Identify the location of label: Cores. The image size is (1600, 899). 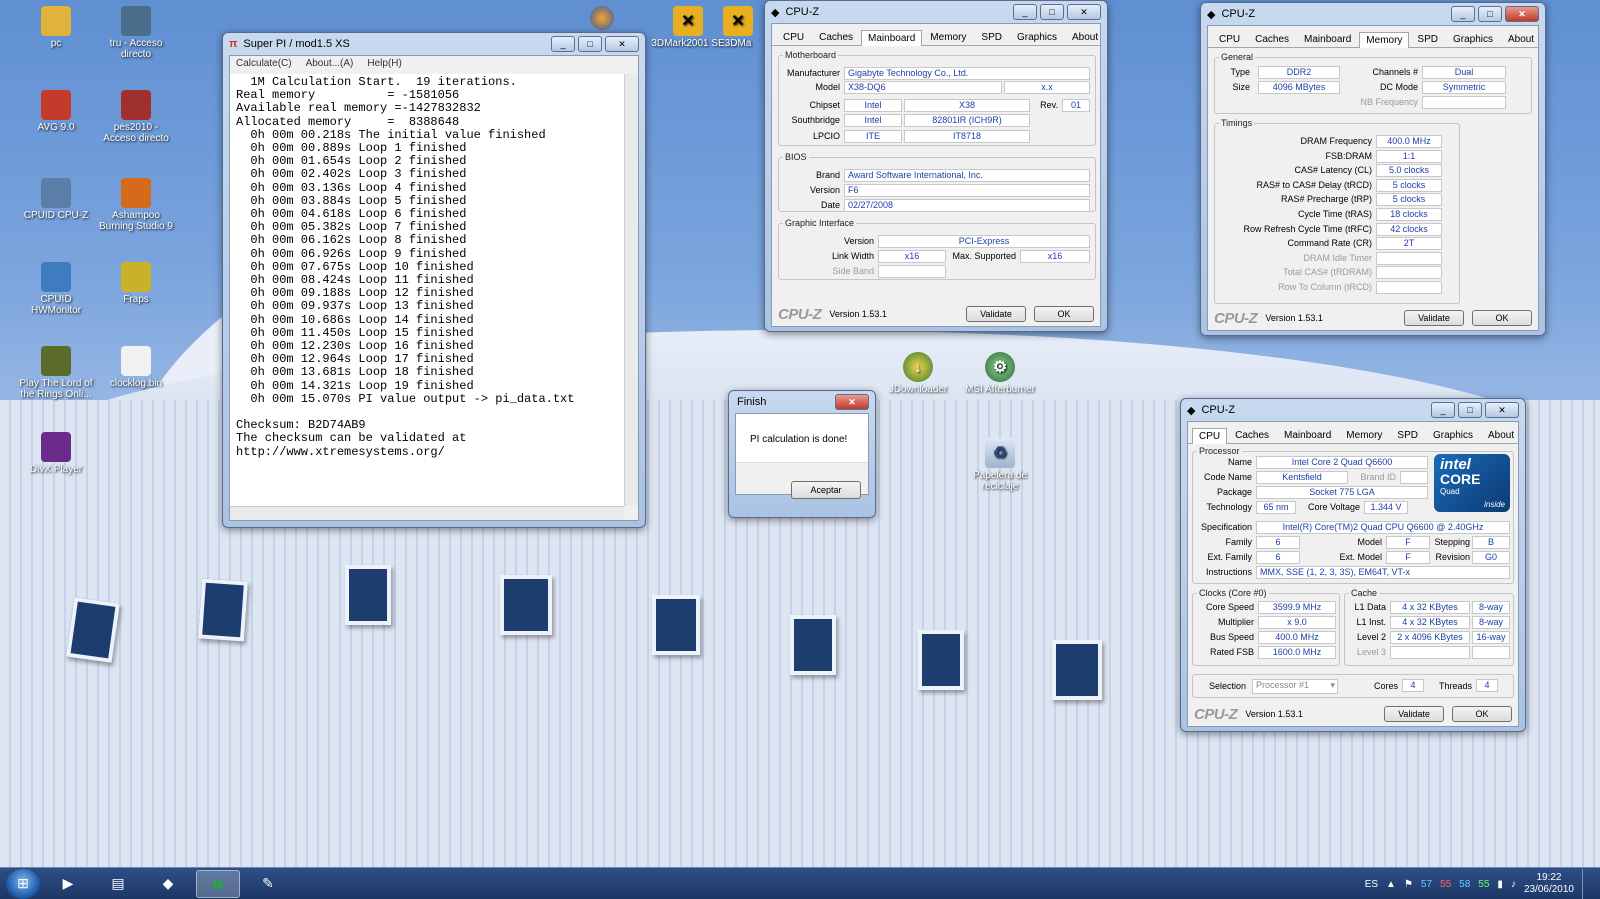
(1385, 686).